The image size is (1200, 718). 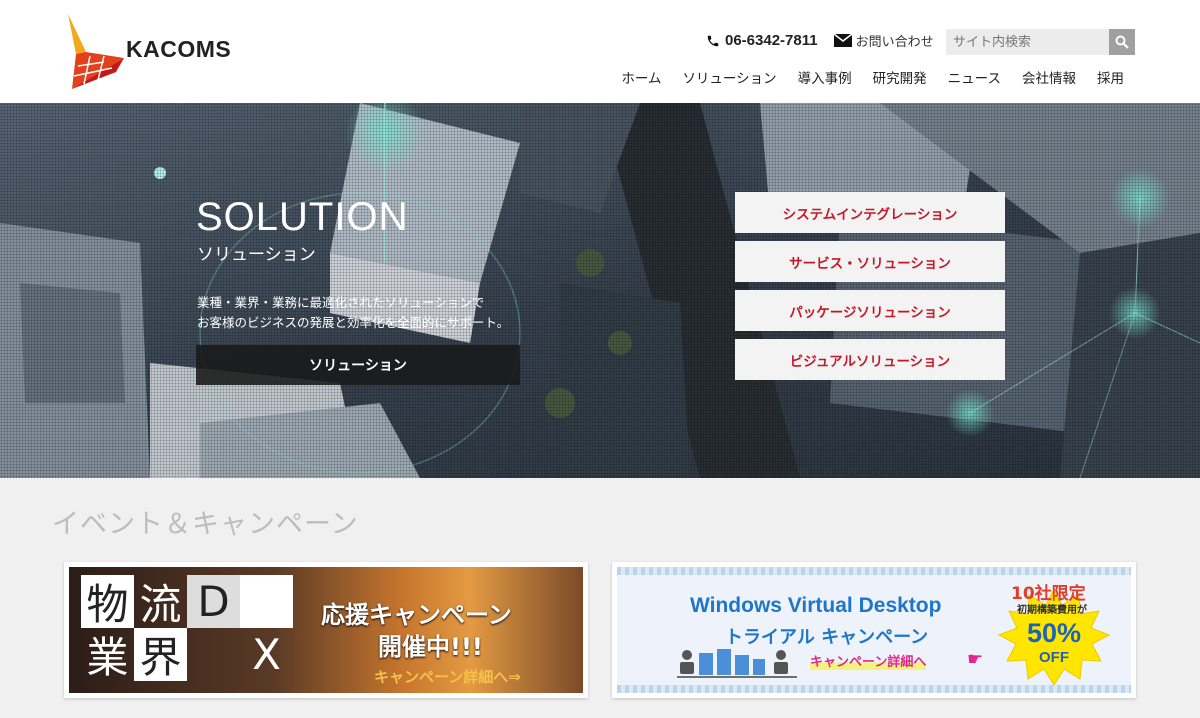 I want to click on site-header: KACOMS 06-6342-7811 お問い合わせ ホーム ソリューショ, so click(x=600, y=51).